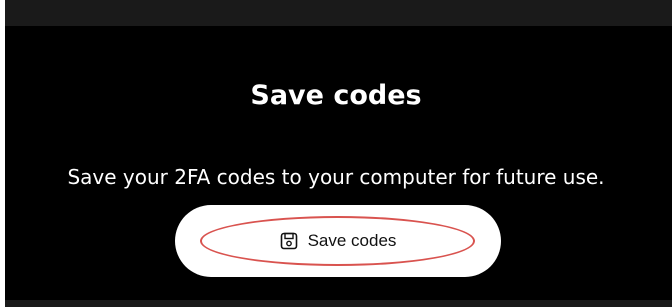 This screenshot has height=307, width=672. Describe the element at coordinates (338, 303) in the screenshot. I see `bottom-bar` at that location.